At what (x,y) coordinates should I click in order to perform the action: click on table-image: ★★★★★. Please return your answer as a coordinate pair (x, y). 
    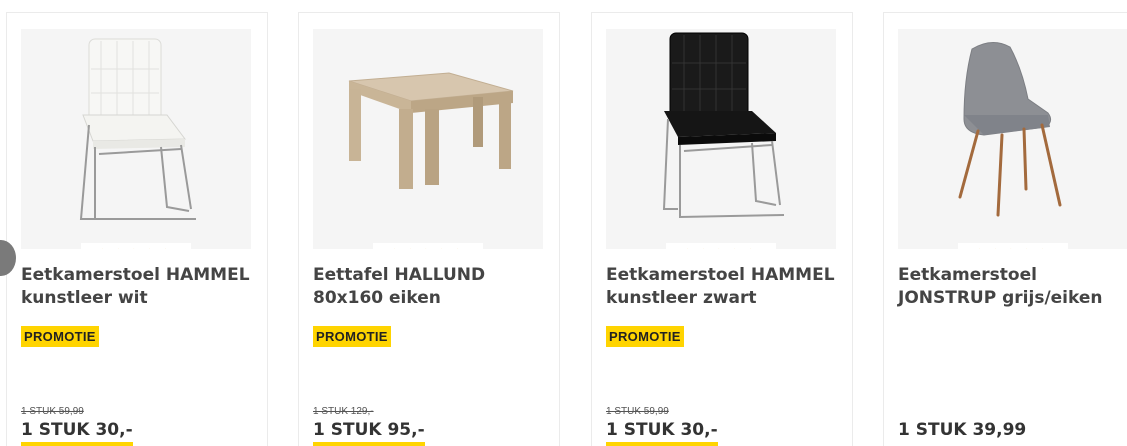
    Looking at the image, I should click on (428, 139).